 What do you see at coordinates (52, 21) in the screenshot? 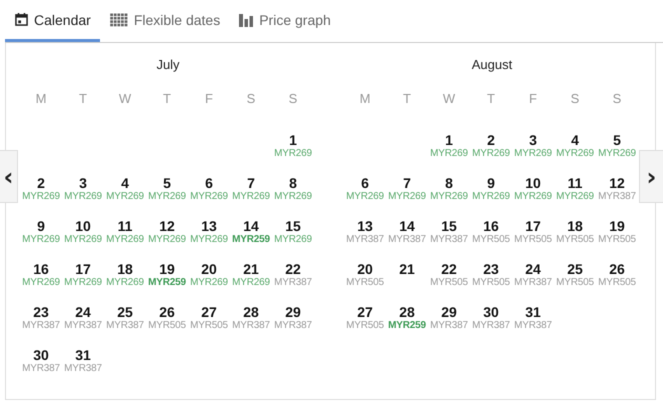
I see `tab: Calendar` at bounding box center [52, 21].